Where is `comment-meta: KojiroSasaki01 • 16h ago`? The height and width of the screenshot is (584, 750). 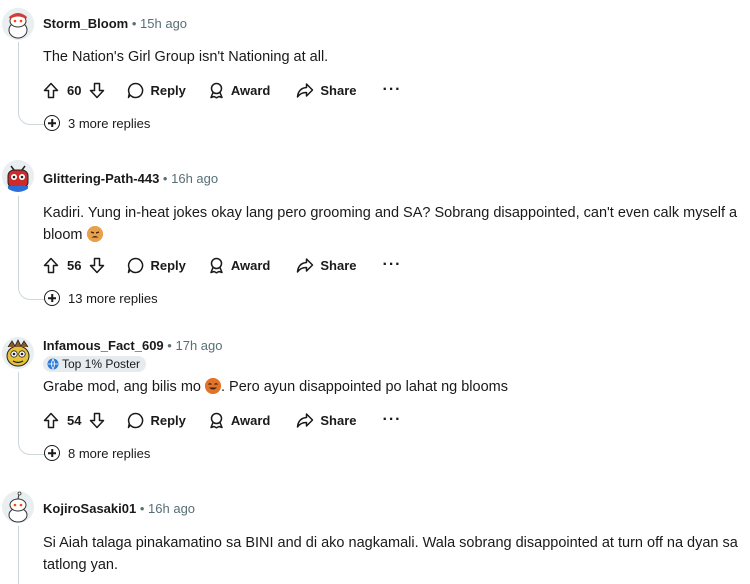
comment-meta: KojiroSasaki01 • 16h ago is located at coordinates (119, 508).